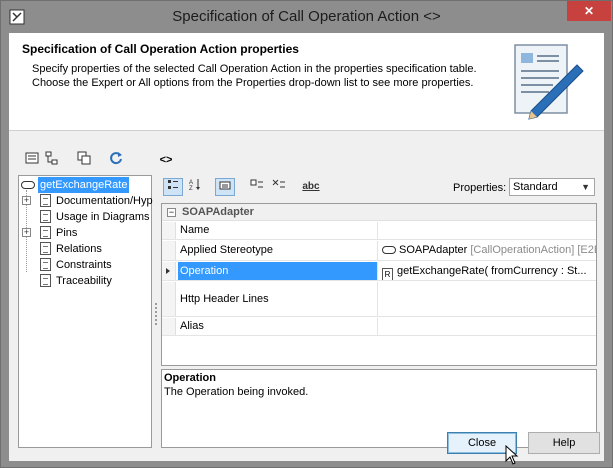 This screenshot has height=468, width=613. I want to click on tree-item-label: Traceability, so click(84, 281).